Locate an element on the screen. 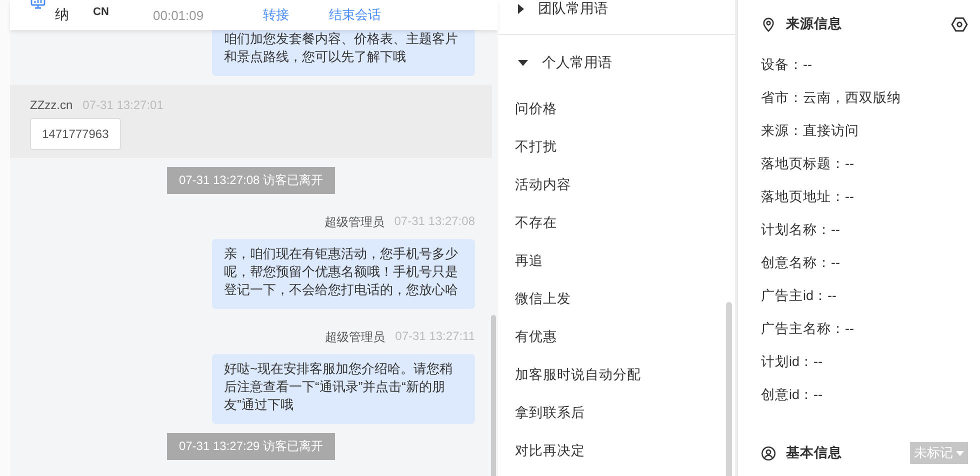  message-bubble: 亲，咱们现在有钜惠活动，您手机号多少呢，帮您预留个优惠名额哦！手机号只是登记一下，不会给您打电话的，您放心哈 is located at coordinates (343, 274).